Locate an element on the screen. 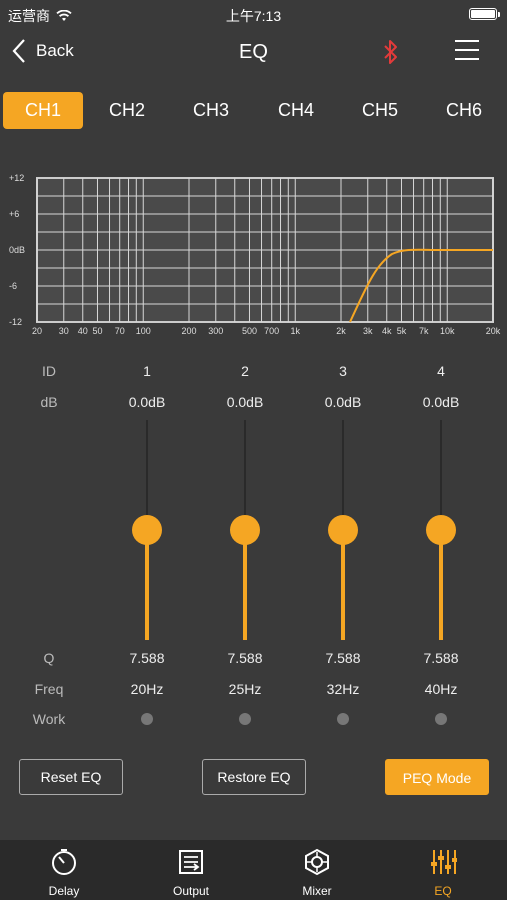 Image resolution: width=507 pixels, height=900 pixels. band-1-id: 1 is located at coordinates (147, 371).